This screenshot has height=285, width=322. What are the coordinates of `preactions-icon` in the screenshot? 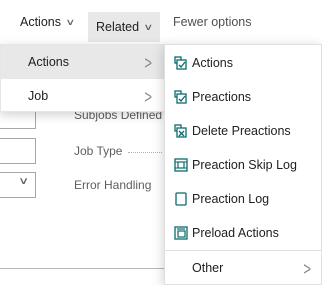 It's located at (180, 97).